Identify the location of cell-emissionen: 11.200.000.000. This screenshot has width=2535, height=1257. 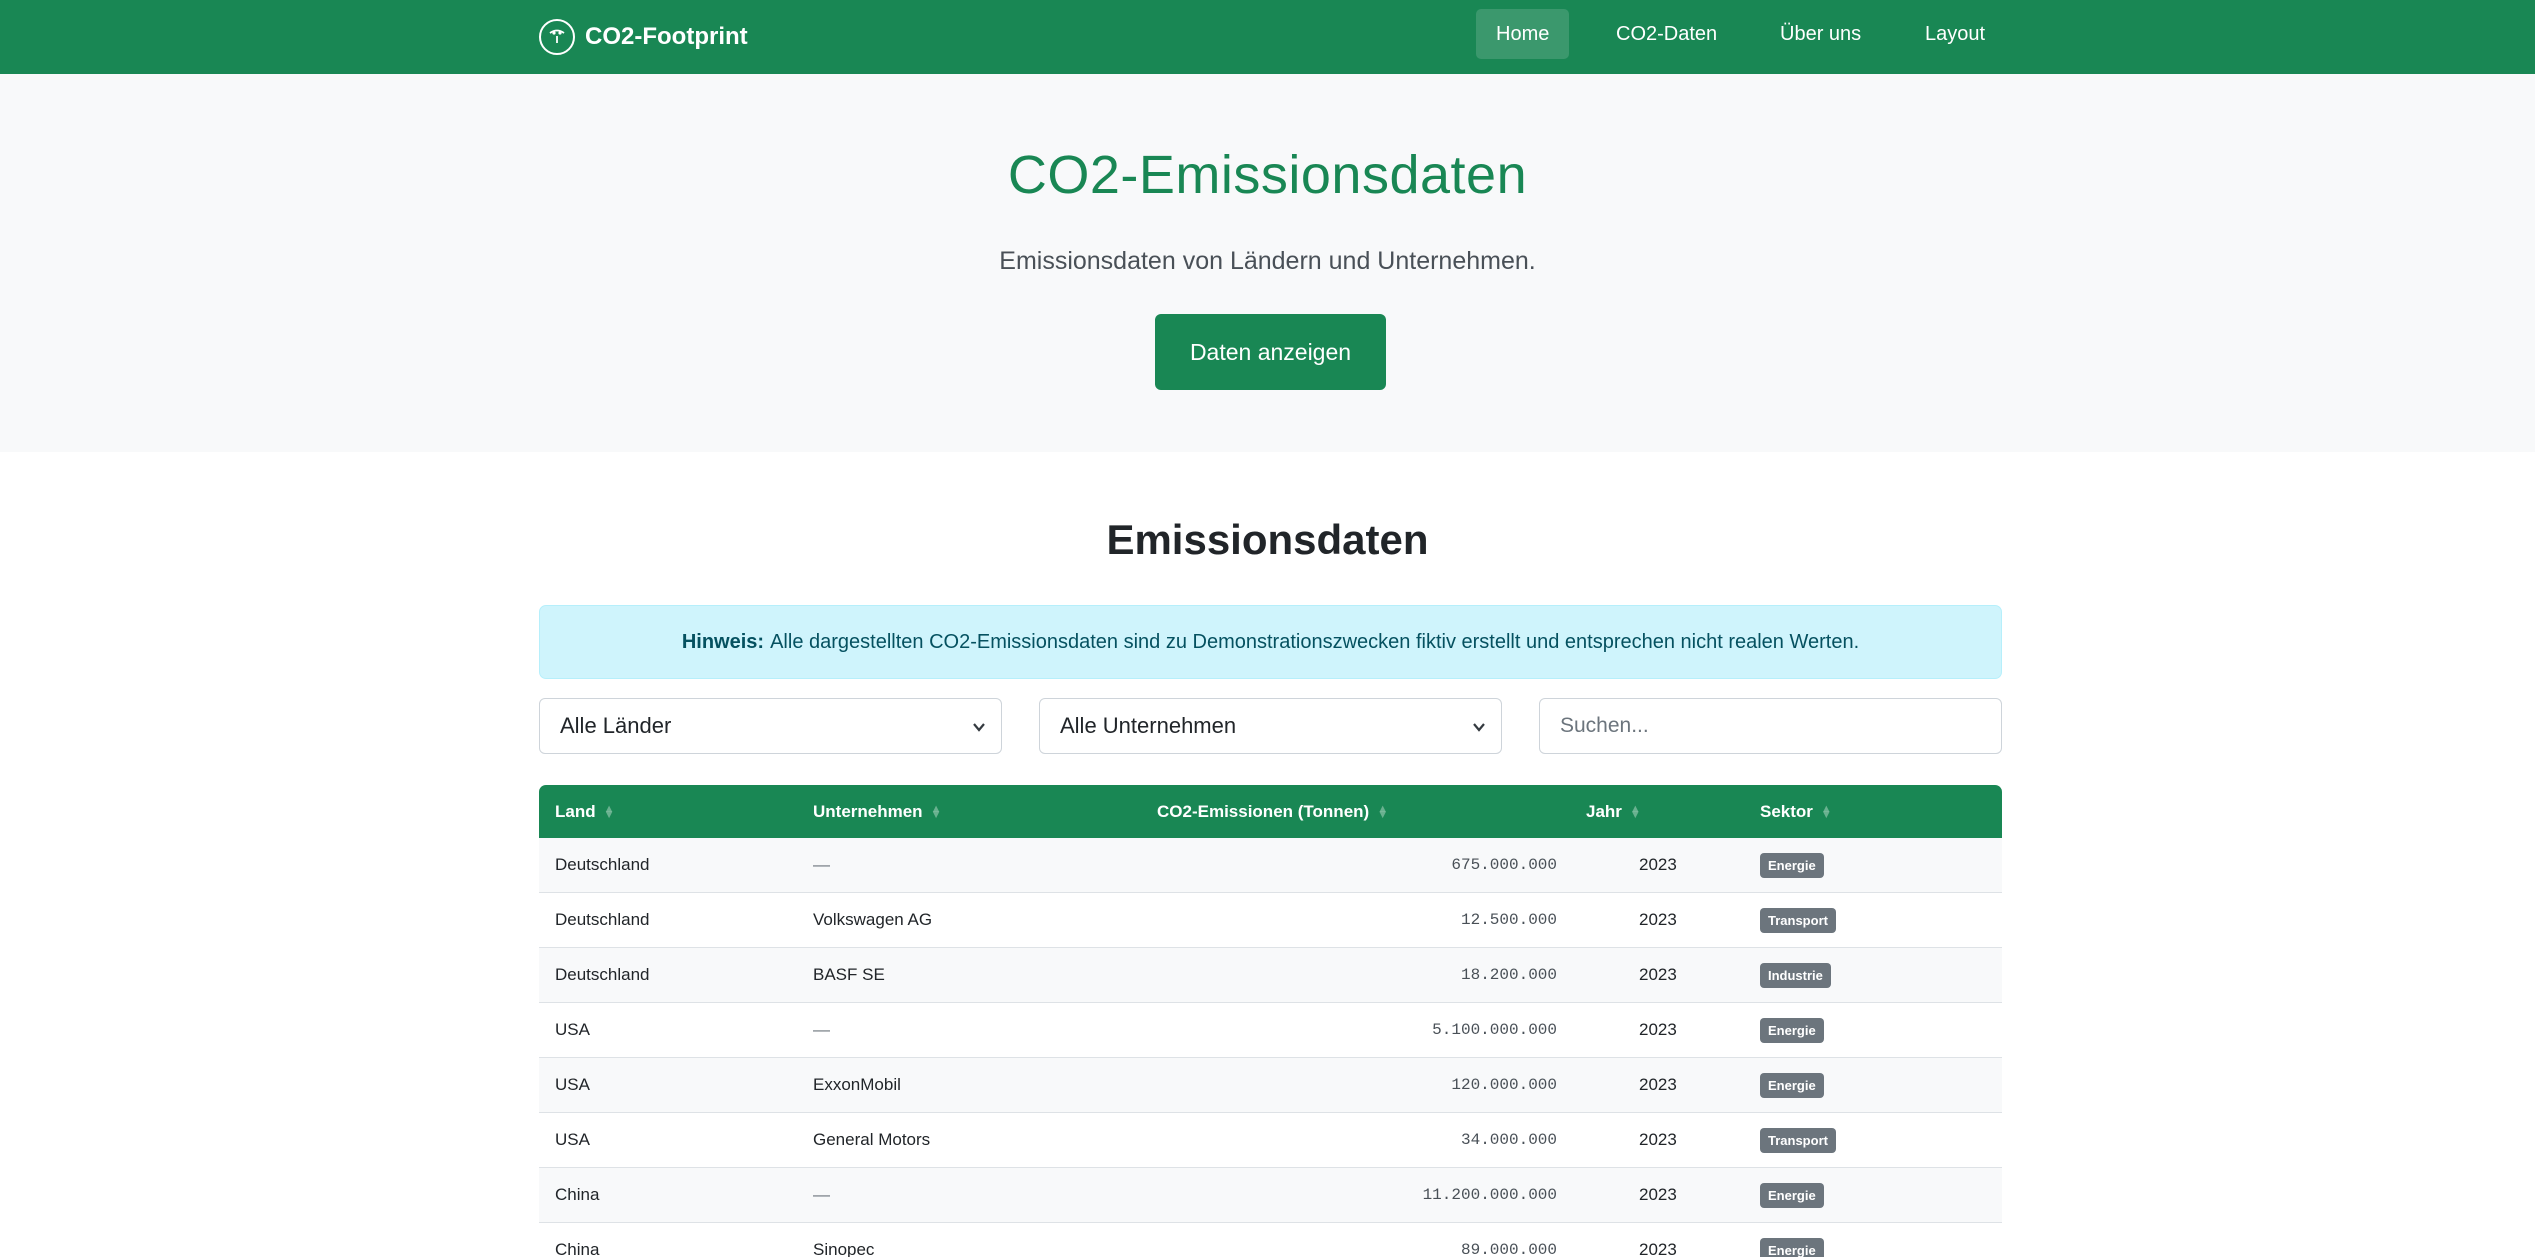
(1489, 1195).